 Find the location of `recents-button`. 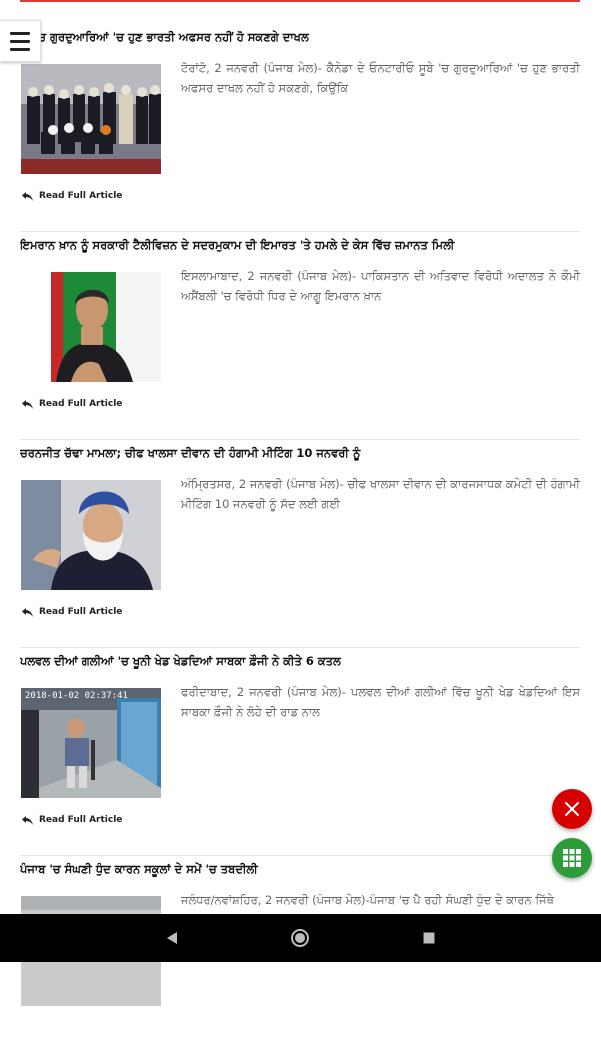

recents-button is located at coordinates (429, 938).